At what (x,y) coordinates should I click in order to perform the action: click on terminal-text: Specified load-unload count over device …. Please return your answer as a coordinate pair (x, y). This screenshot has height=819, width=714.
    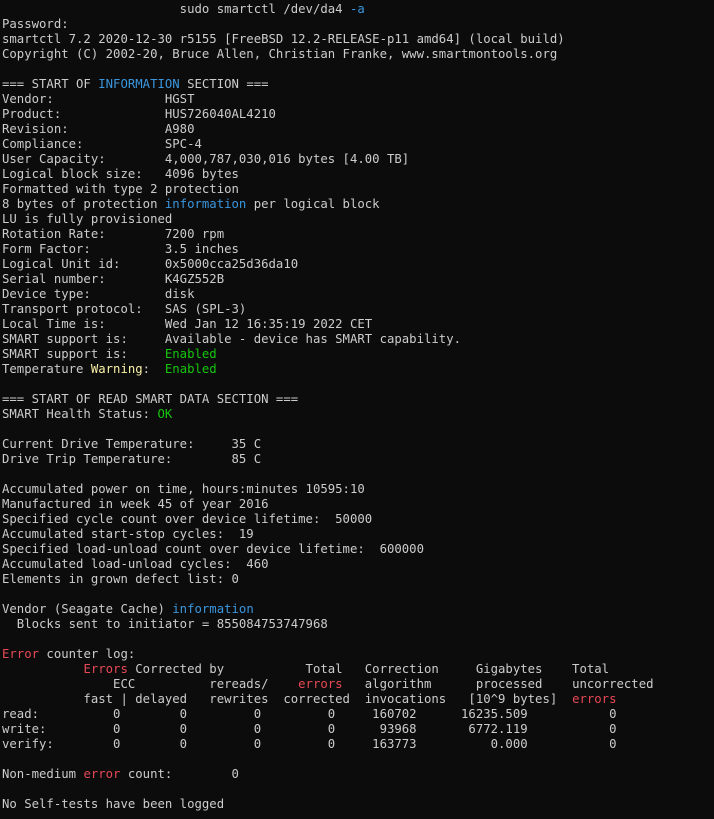
    Looking at the image, I should click on (213, 549).